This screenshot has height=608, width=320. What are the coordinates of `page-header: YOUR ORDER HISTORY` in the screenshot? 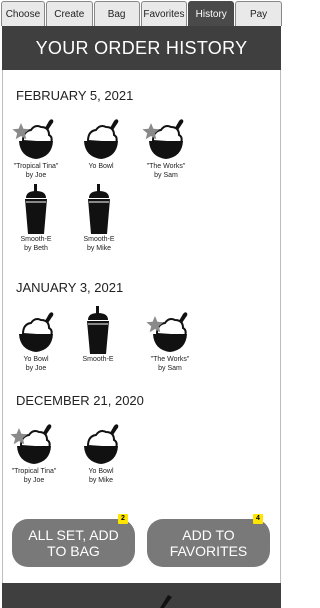 It's located at (141, 48).